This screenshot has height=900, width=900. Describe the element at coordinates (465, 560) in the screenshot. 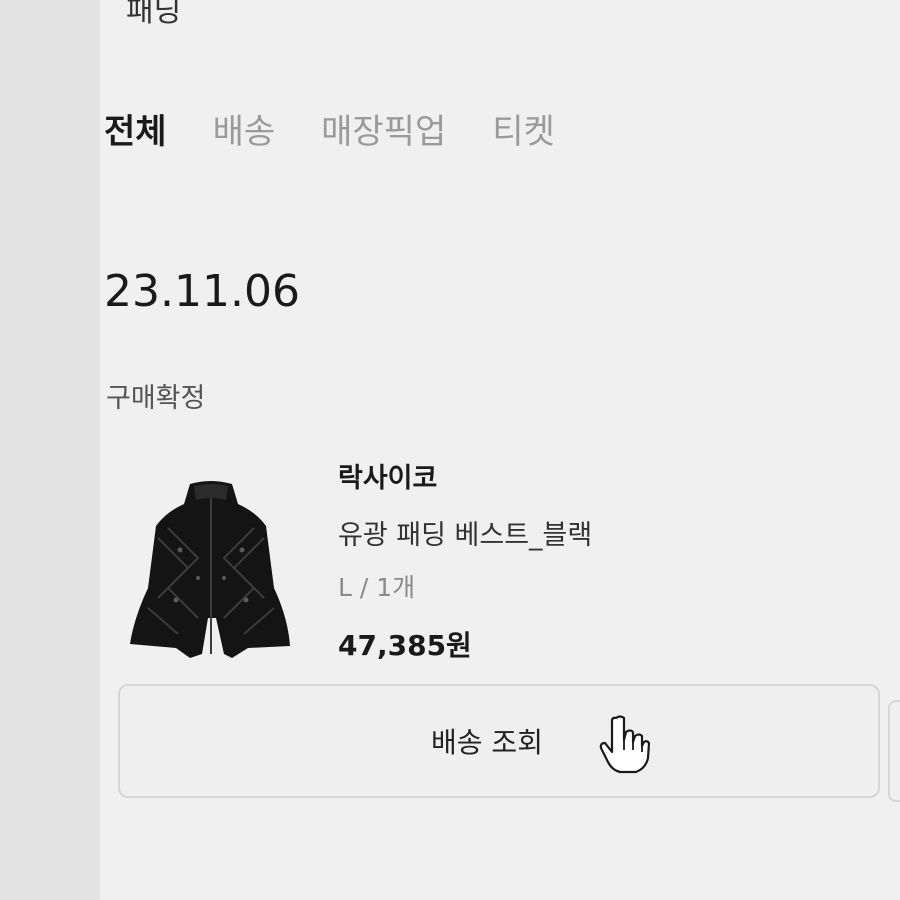

I see `product-info: 락사이코 유광 패딩 베스트_블랙 L / 1개 47,385원` at that location.